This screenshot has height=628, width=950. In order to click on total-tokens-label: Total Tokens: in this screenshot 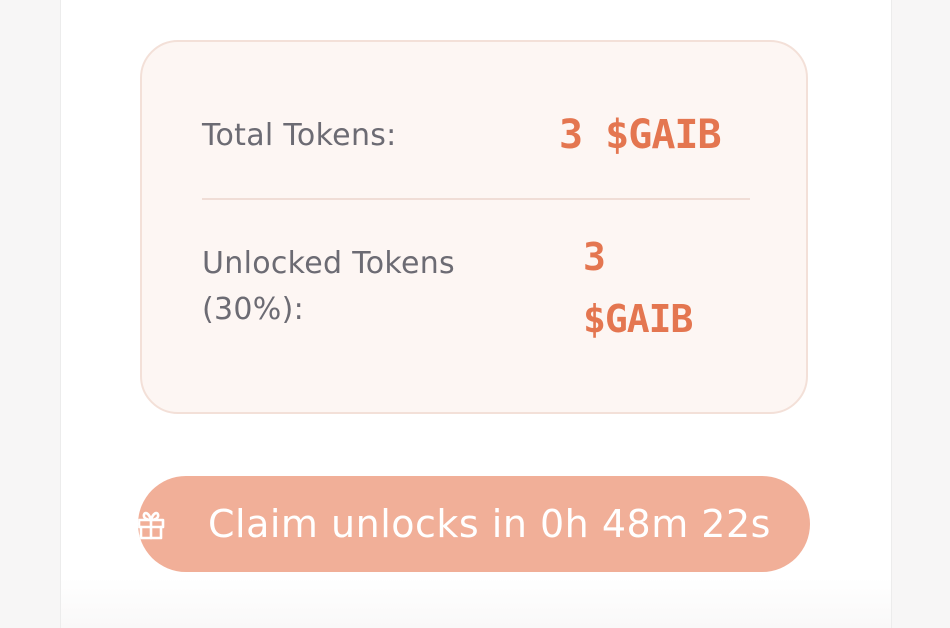, I will do `click(299, 135)`.